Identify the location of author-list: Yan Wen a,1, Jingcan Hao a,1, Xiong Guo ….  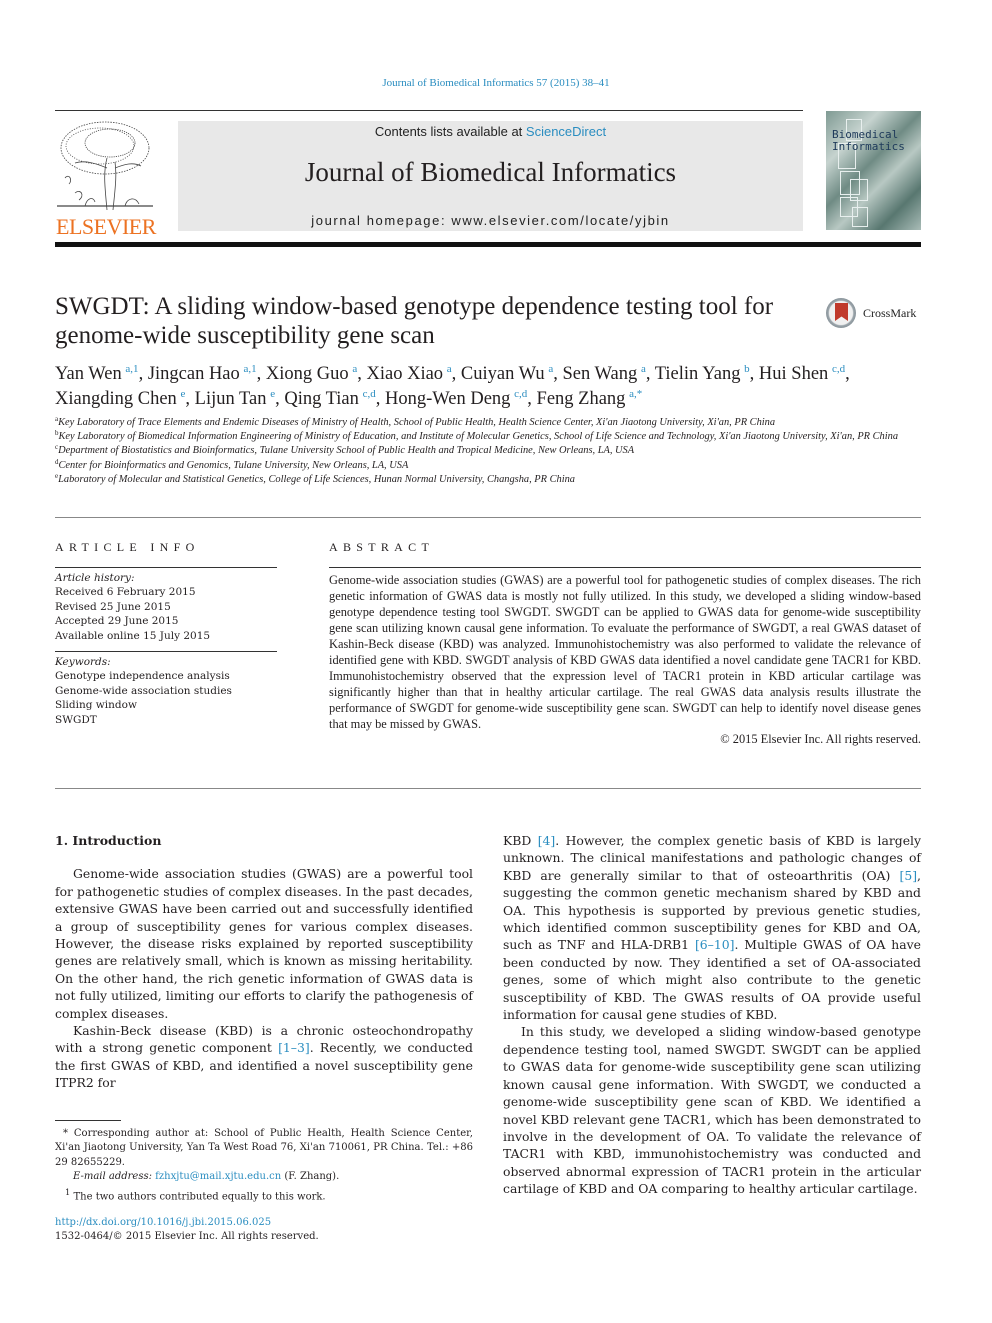
(452, 386).